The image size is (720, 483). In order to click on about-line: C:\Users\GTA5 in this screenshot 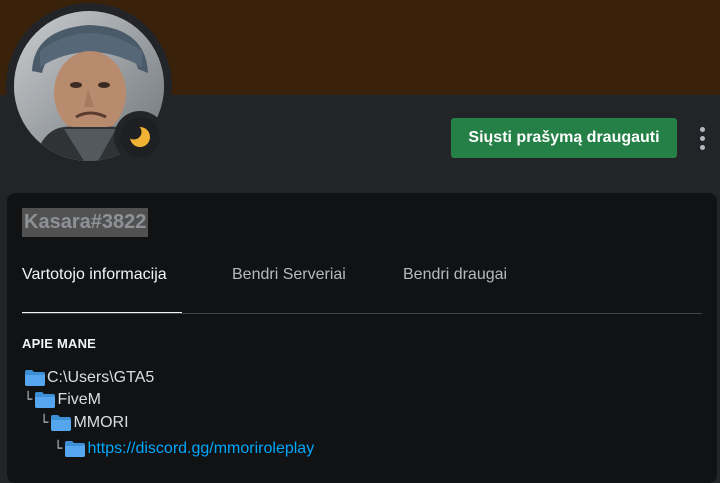, I will do `click(88, 378)`.